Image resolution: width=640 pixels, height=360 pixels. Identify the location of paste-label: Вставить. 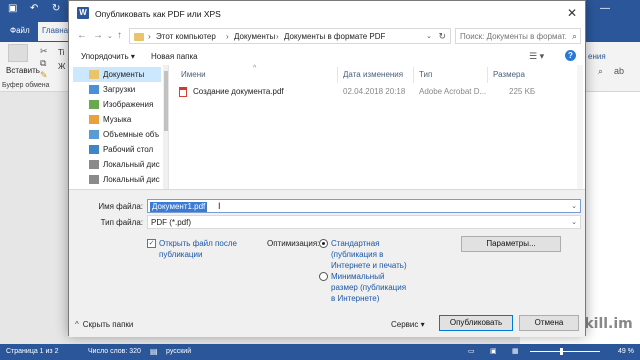
(23, 70).